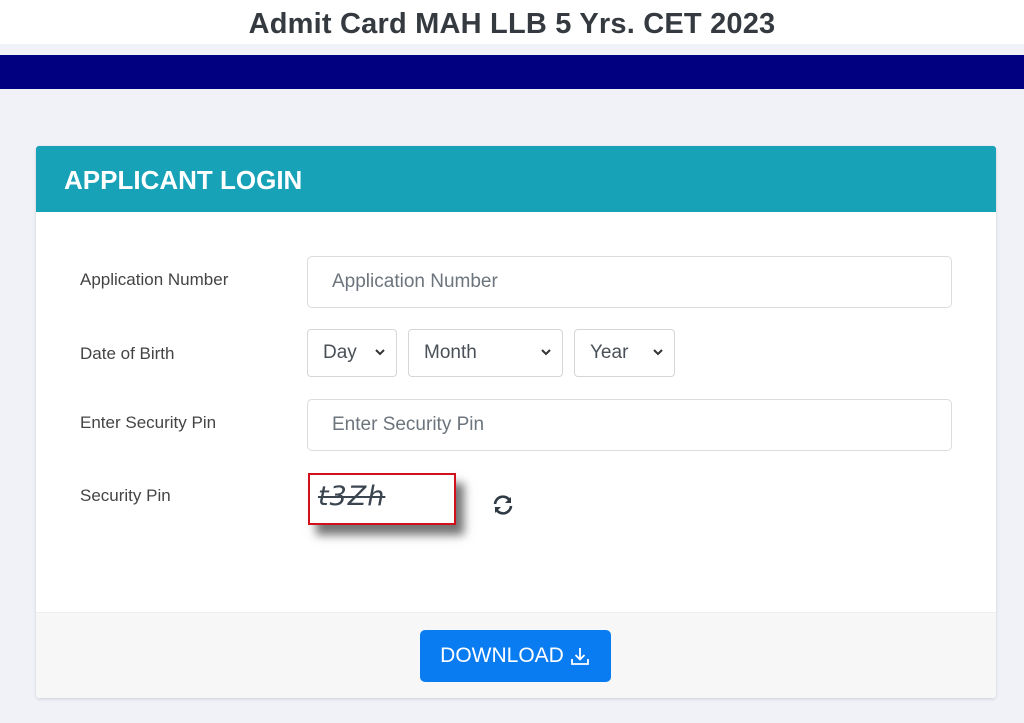 This screenshot has width=1024, height=723. I want to click on captcha-image: t3Zh, so click(382, 499).